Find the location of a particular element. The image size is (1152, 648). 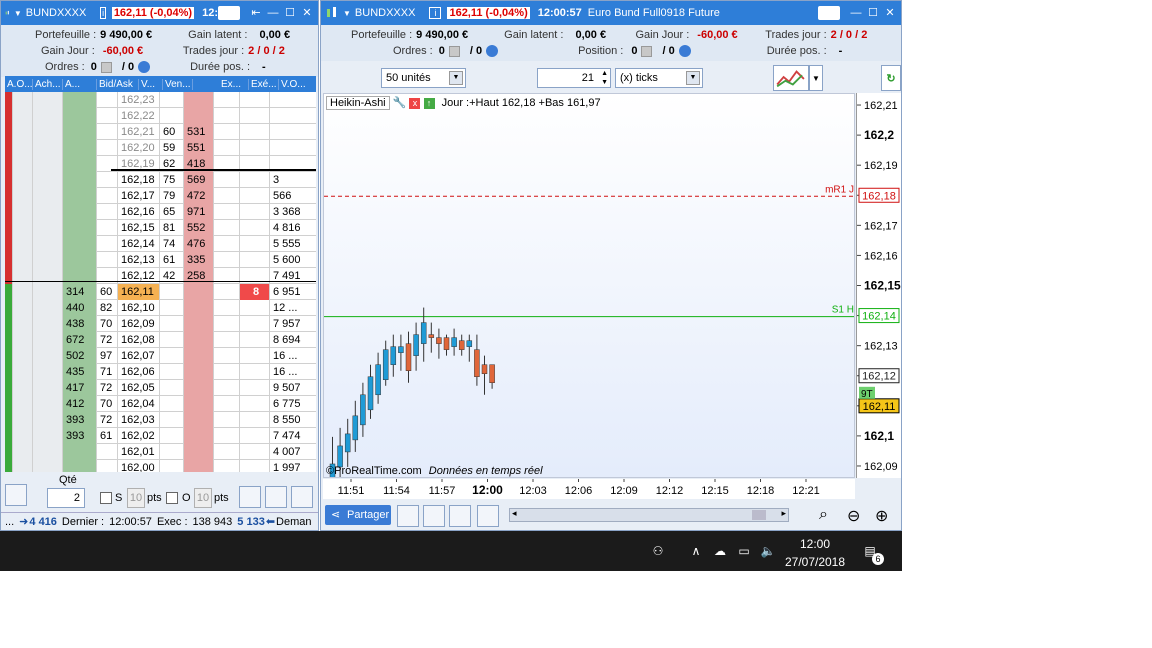

cell-price: 162,18 is located at coordinates (139, 179).